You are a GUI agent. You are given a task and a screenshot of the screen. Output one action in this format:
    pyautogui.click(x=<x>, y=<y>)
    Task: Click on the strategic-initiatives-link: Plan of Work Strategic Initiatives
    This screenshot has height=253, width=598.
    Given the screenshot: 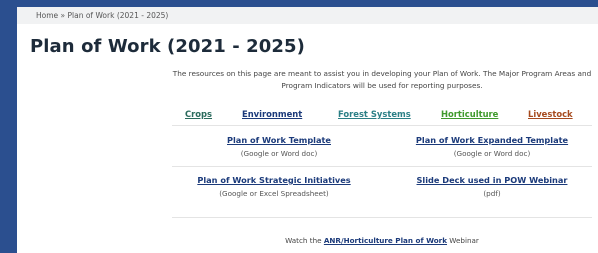 What is the action you would take?
    pyautogui.click(x=274, y=180)
    